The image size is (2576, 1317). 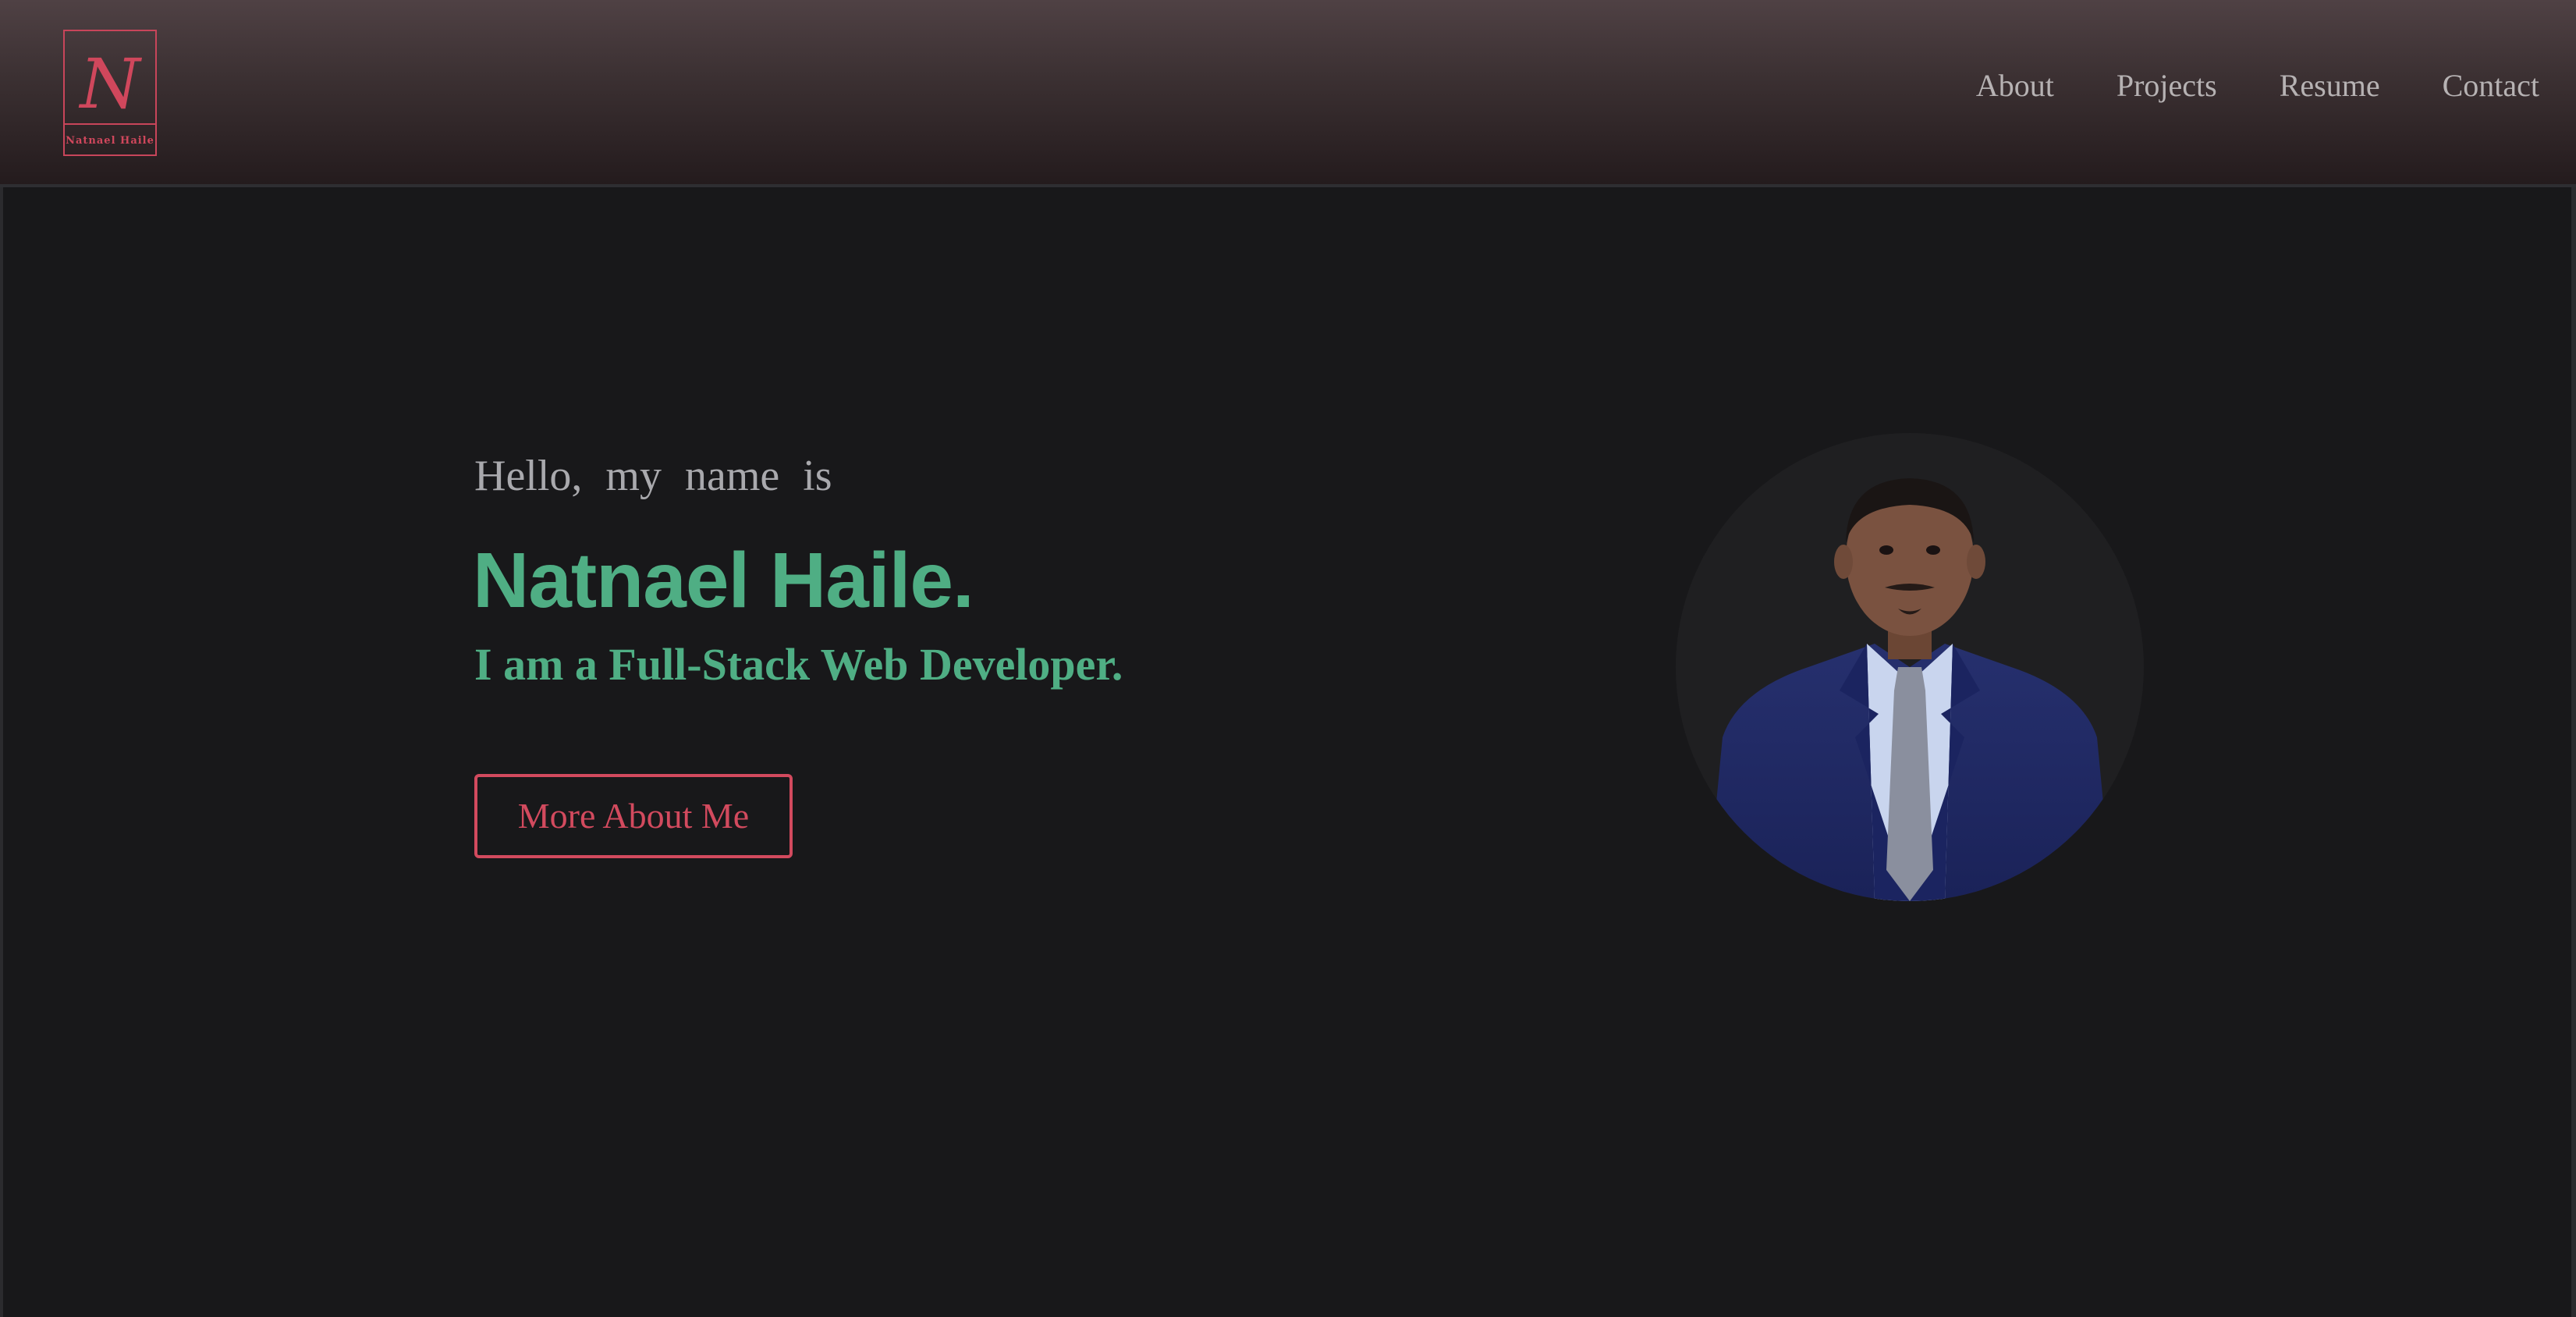 What do you see at coordinates (653, 476) in the screenshot?
I see `hero-greeting: Hello, my name is` at bounding box center [653, 476].